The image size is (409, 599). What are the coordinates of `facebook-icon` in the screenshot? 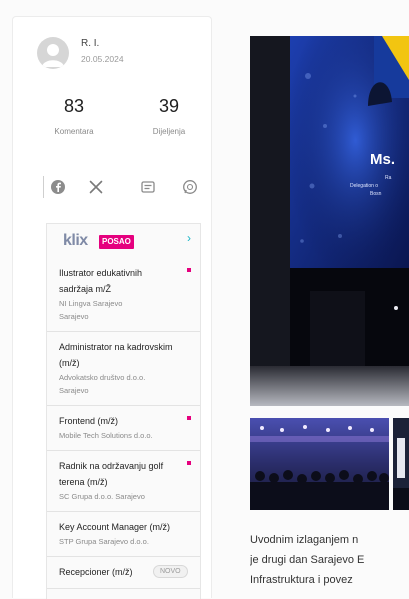 It's located at (58, 187).